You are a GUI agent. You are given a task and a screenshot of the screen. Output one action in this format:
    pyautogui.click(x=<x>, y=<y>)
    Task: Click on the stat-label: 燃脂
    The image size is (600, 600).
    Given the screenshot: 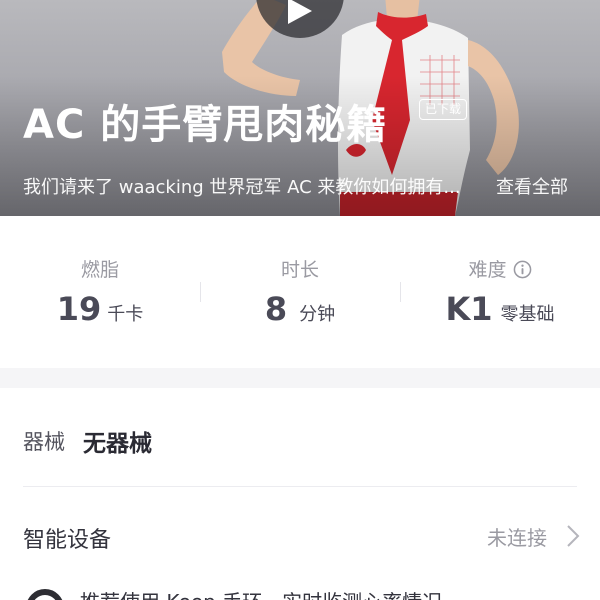 What is the action you would take?
    pyautogui.click(x=99, y=270)
    